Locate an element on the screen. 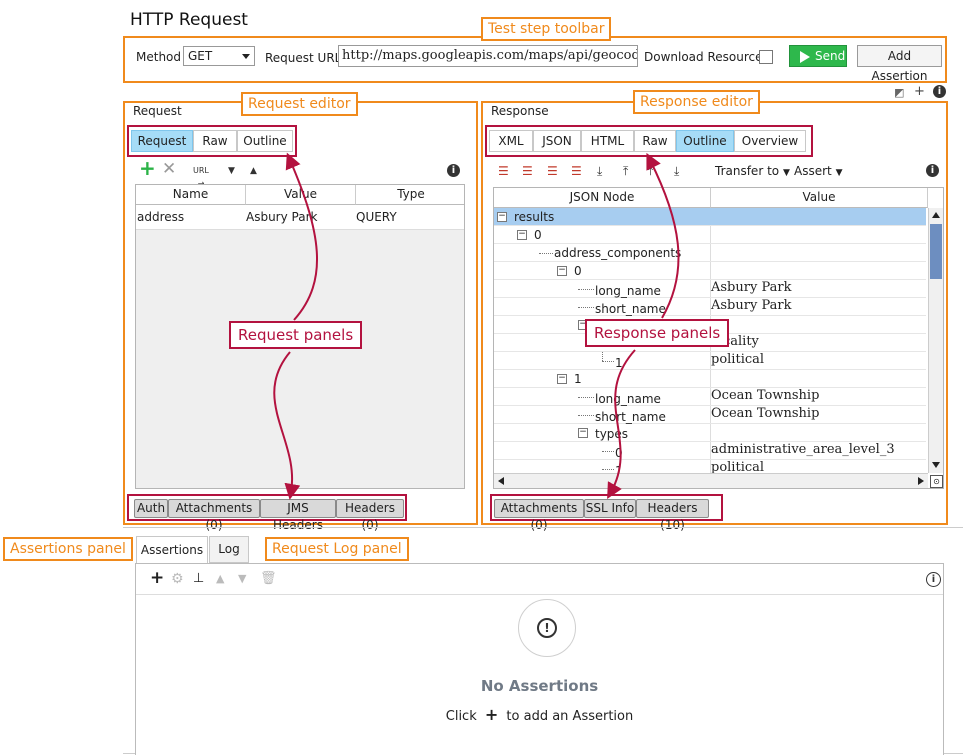  no-assertions-hint: Click + to add an Assertion is located at coordinates (539, 714).